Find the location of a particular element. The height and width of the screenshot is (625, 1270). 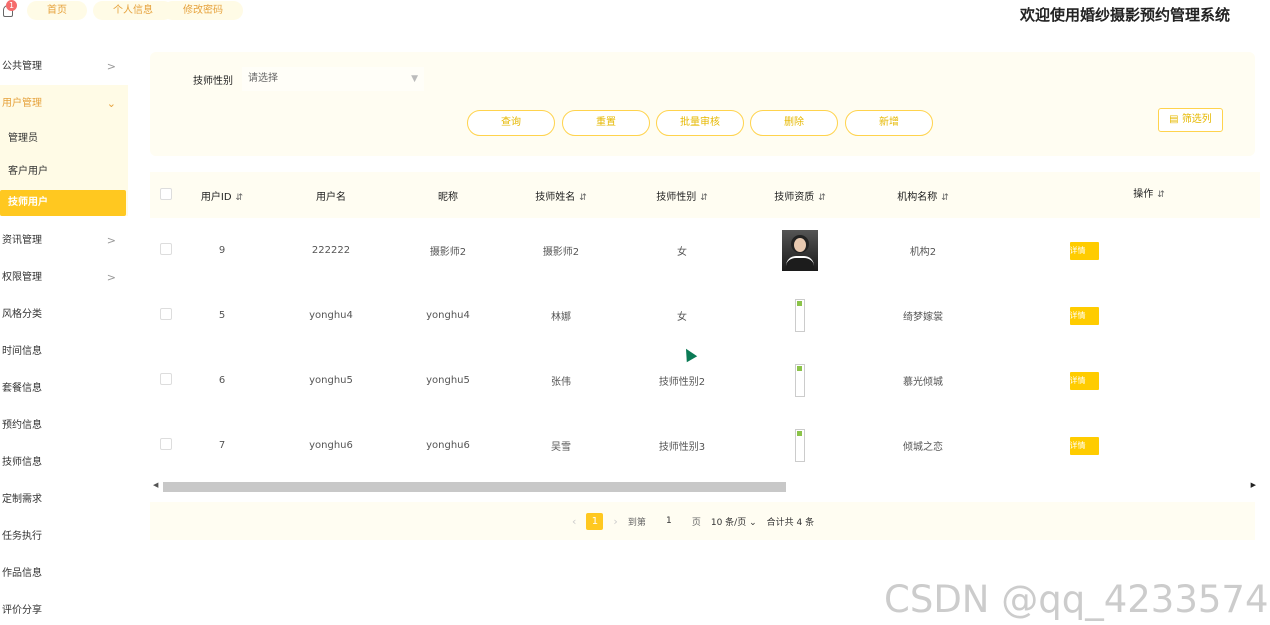

filter-label: 技师性别 is located at coordinates (213, 81).